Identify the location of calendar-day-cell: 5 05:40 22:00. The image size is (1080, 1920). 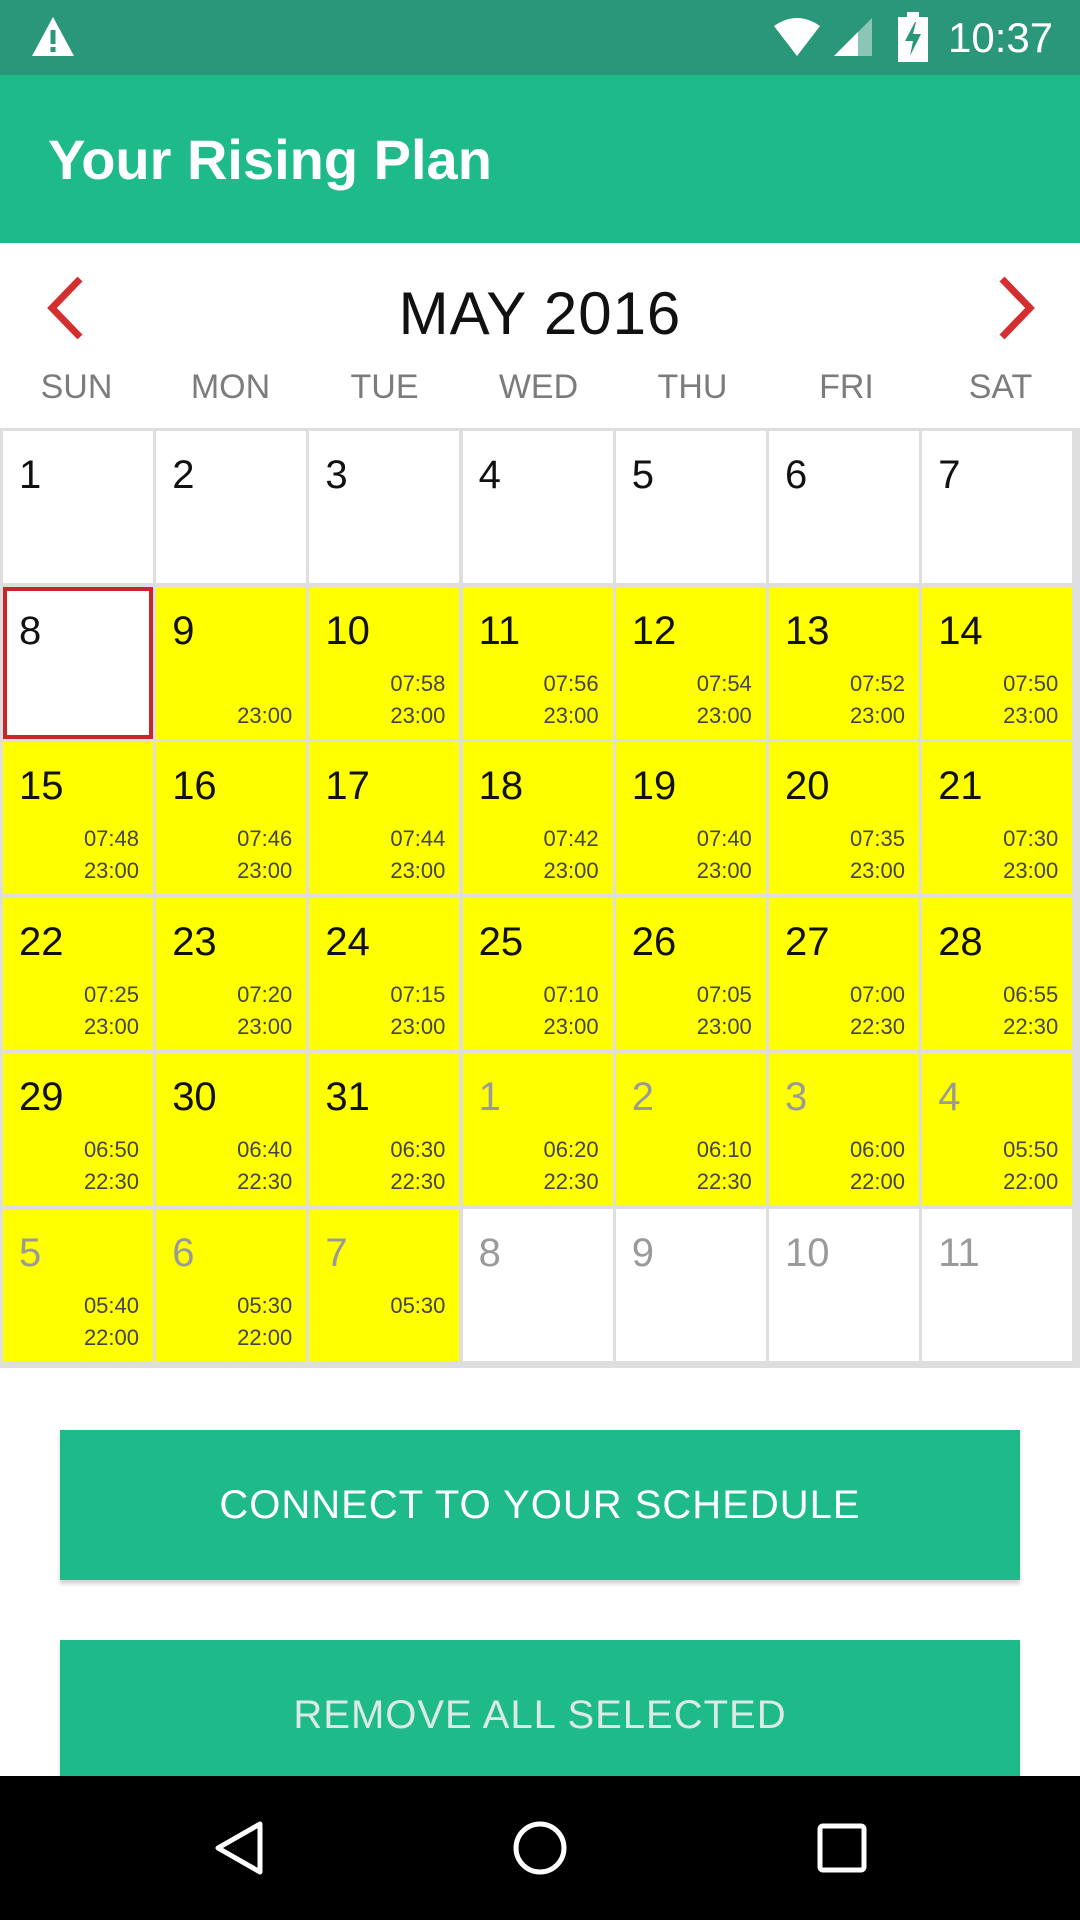
(78, 1285).